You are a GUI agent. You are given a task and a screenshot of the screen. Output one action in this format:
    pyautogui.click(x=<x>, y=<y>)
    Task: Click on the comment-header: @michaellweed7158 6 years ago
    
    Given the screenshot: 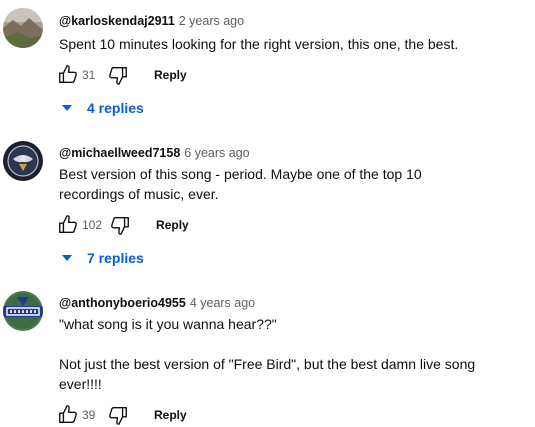 What is the action you would take?
    pyautogui.click(x=154, y=153)
    